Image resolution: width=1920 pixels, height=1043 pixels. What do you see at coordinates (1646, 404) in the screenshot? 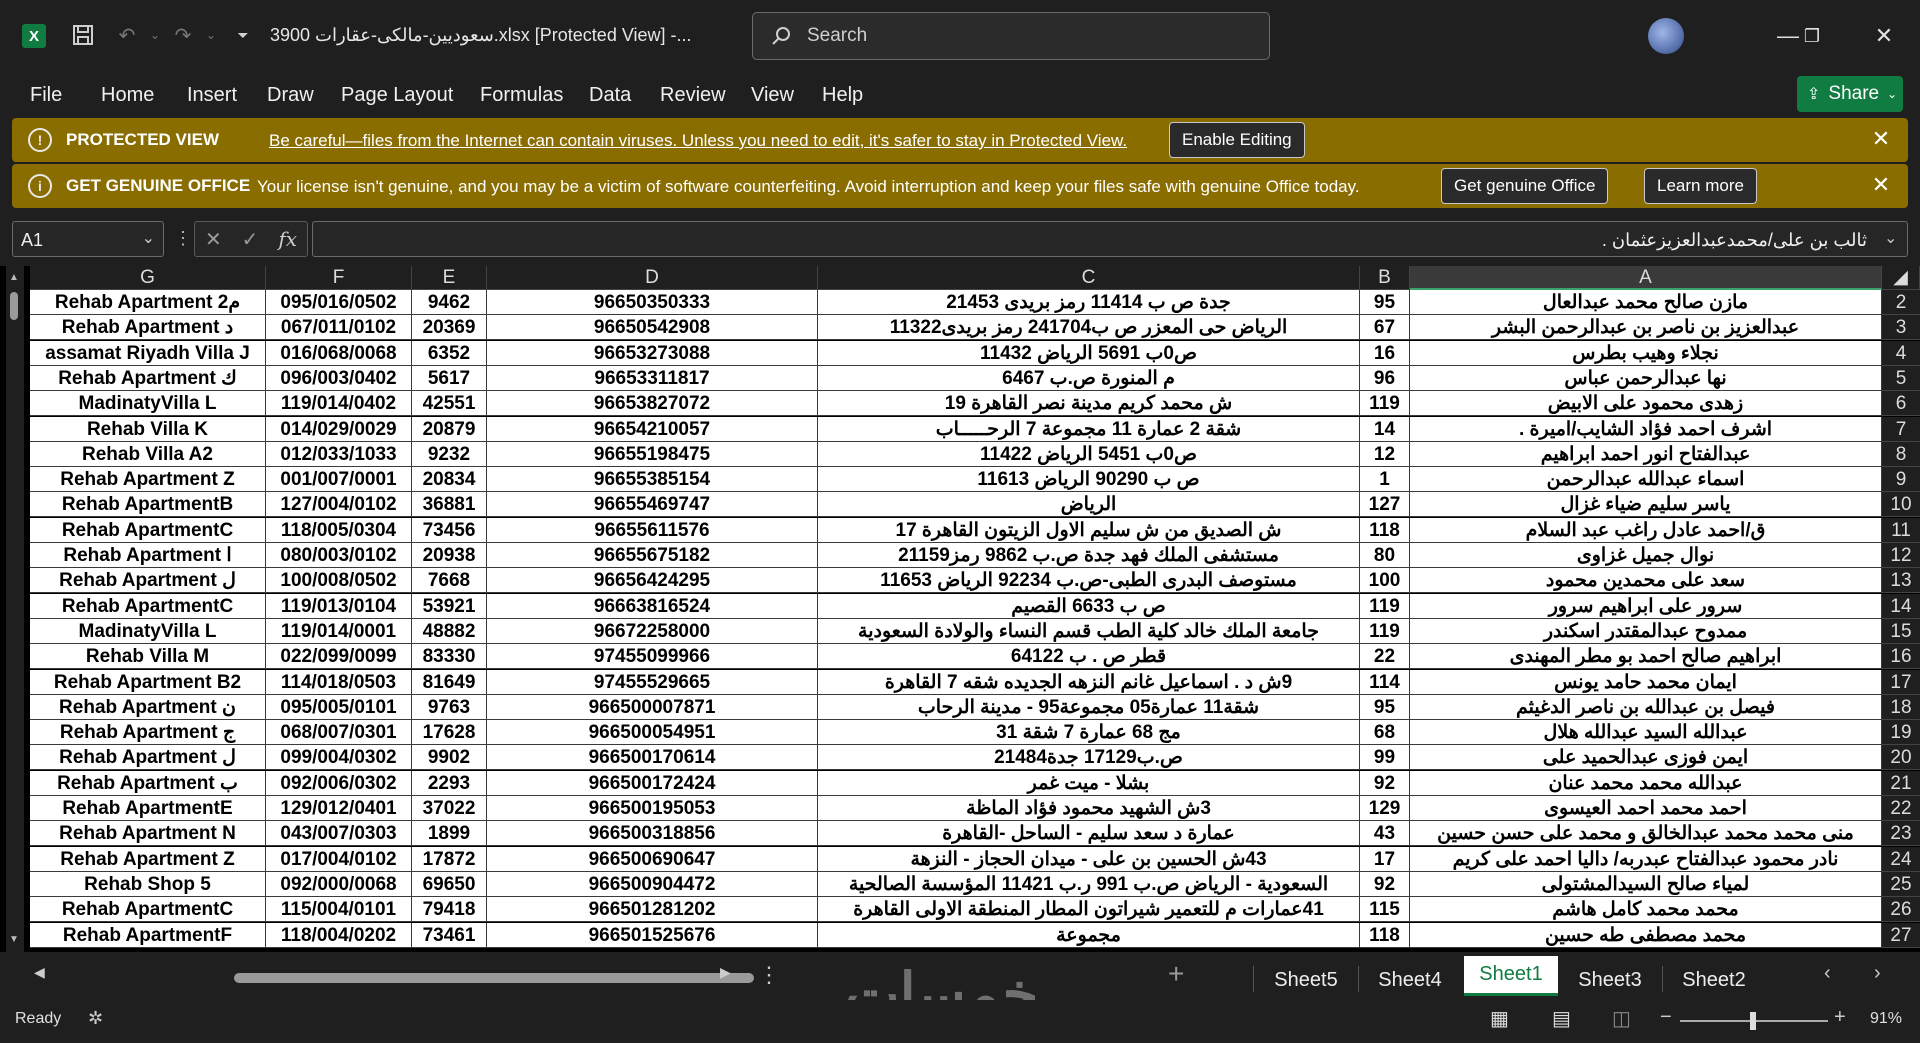
I see `cell-a: زهدى محمود على الابيض` at bounding box center [1646, 404].